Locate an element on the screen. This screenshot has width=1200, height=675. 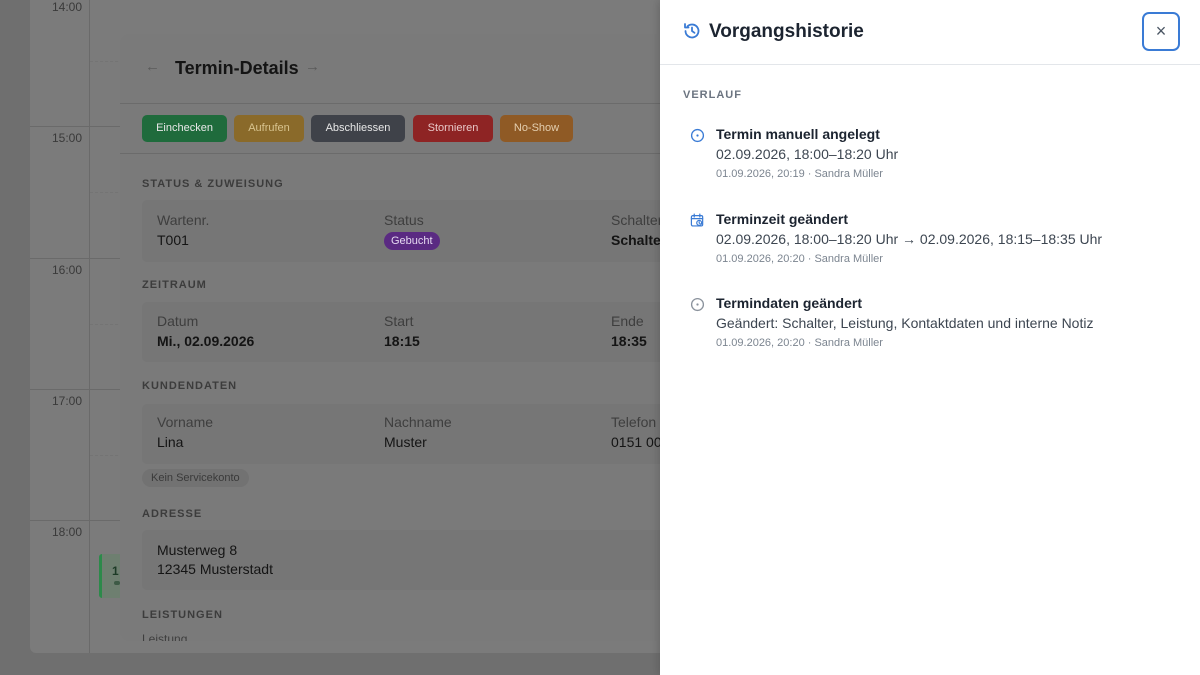
start-label: Start is located at coordinates (399, 321).